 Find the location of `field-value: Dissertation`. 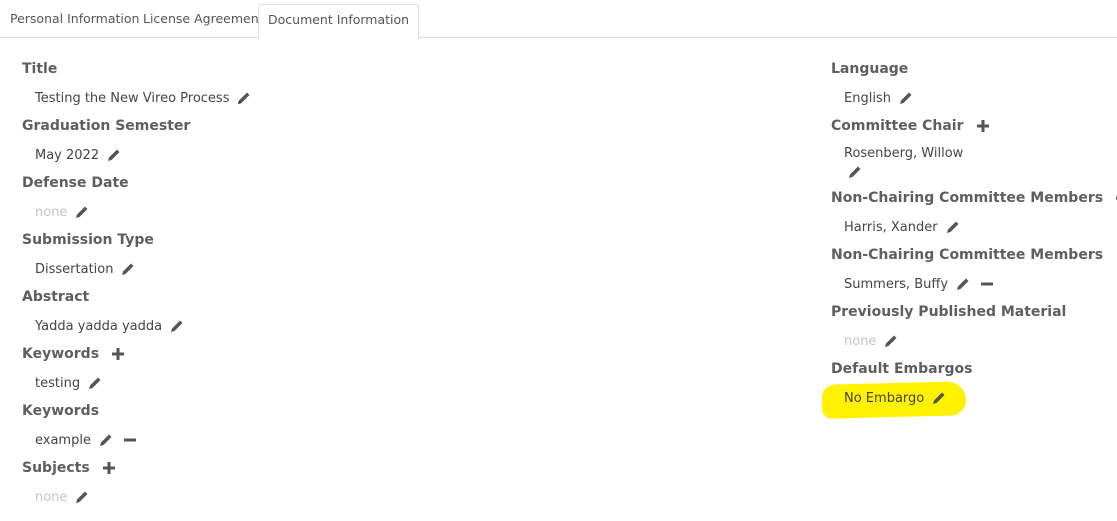

field-value: Dissertation is located at coordinates (74, 269).